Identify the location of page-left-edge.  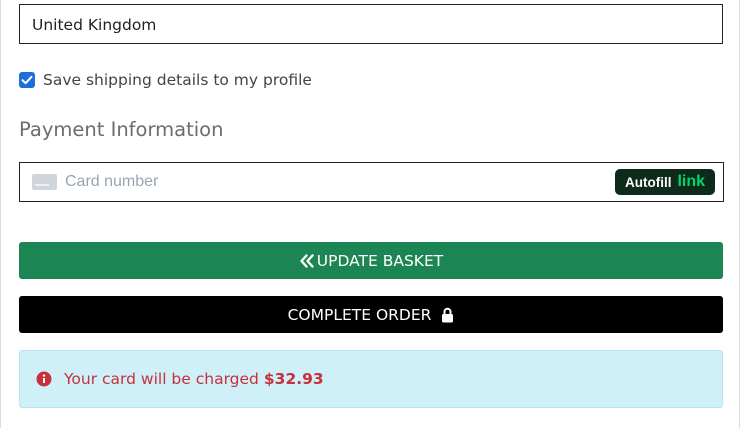
(0, 214).